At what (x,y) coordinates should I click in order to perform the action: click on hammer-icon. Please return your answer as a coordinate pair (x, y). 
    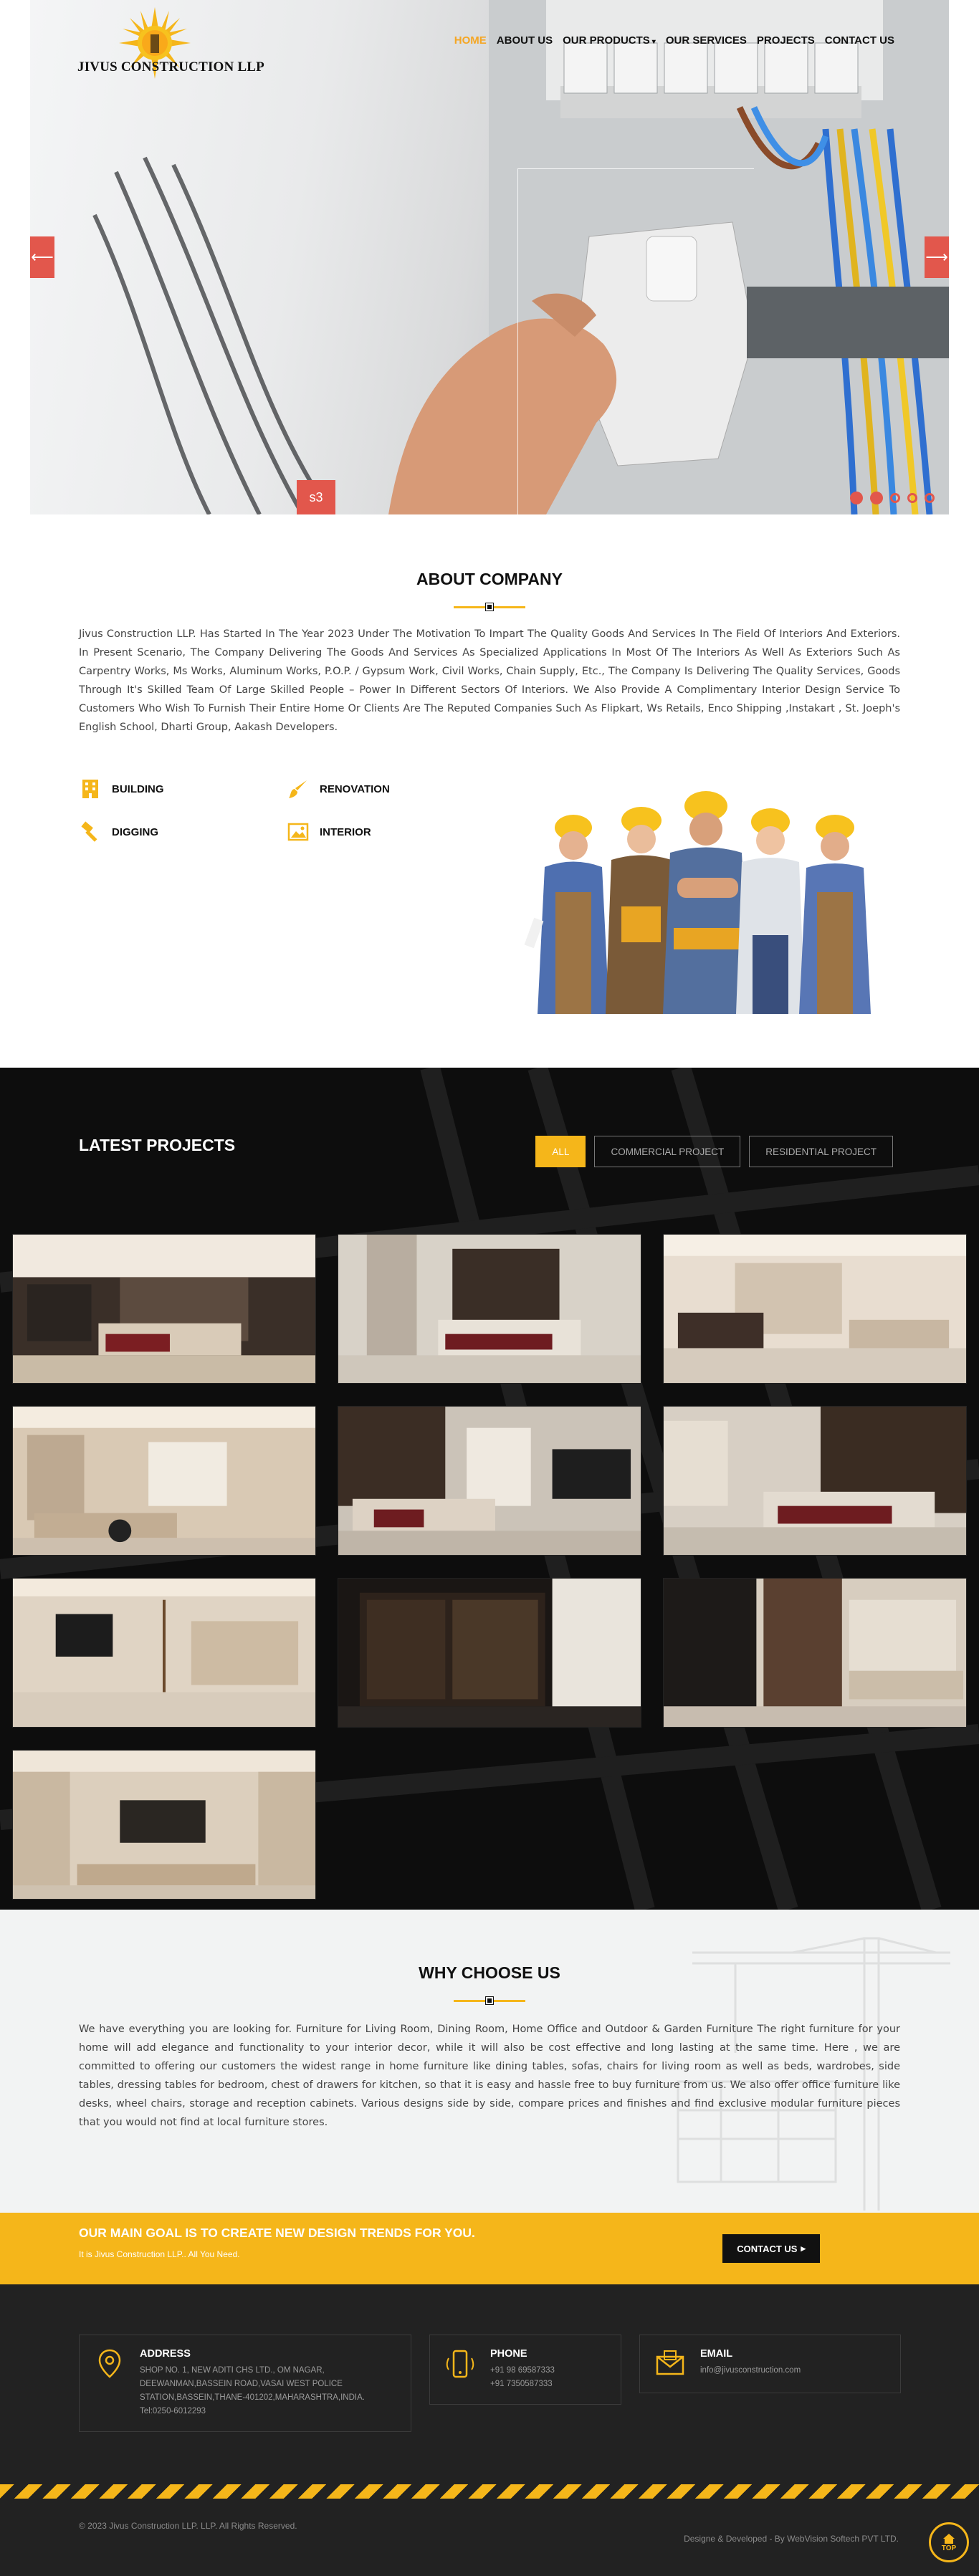
    Looking at the image, I should click on (90, 831).